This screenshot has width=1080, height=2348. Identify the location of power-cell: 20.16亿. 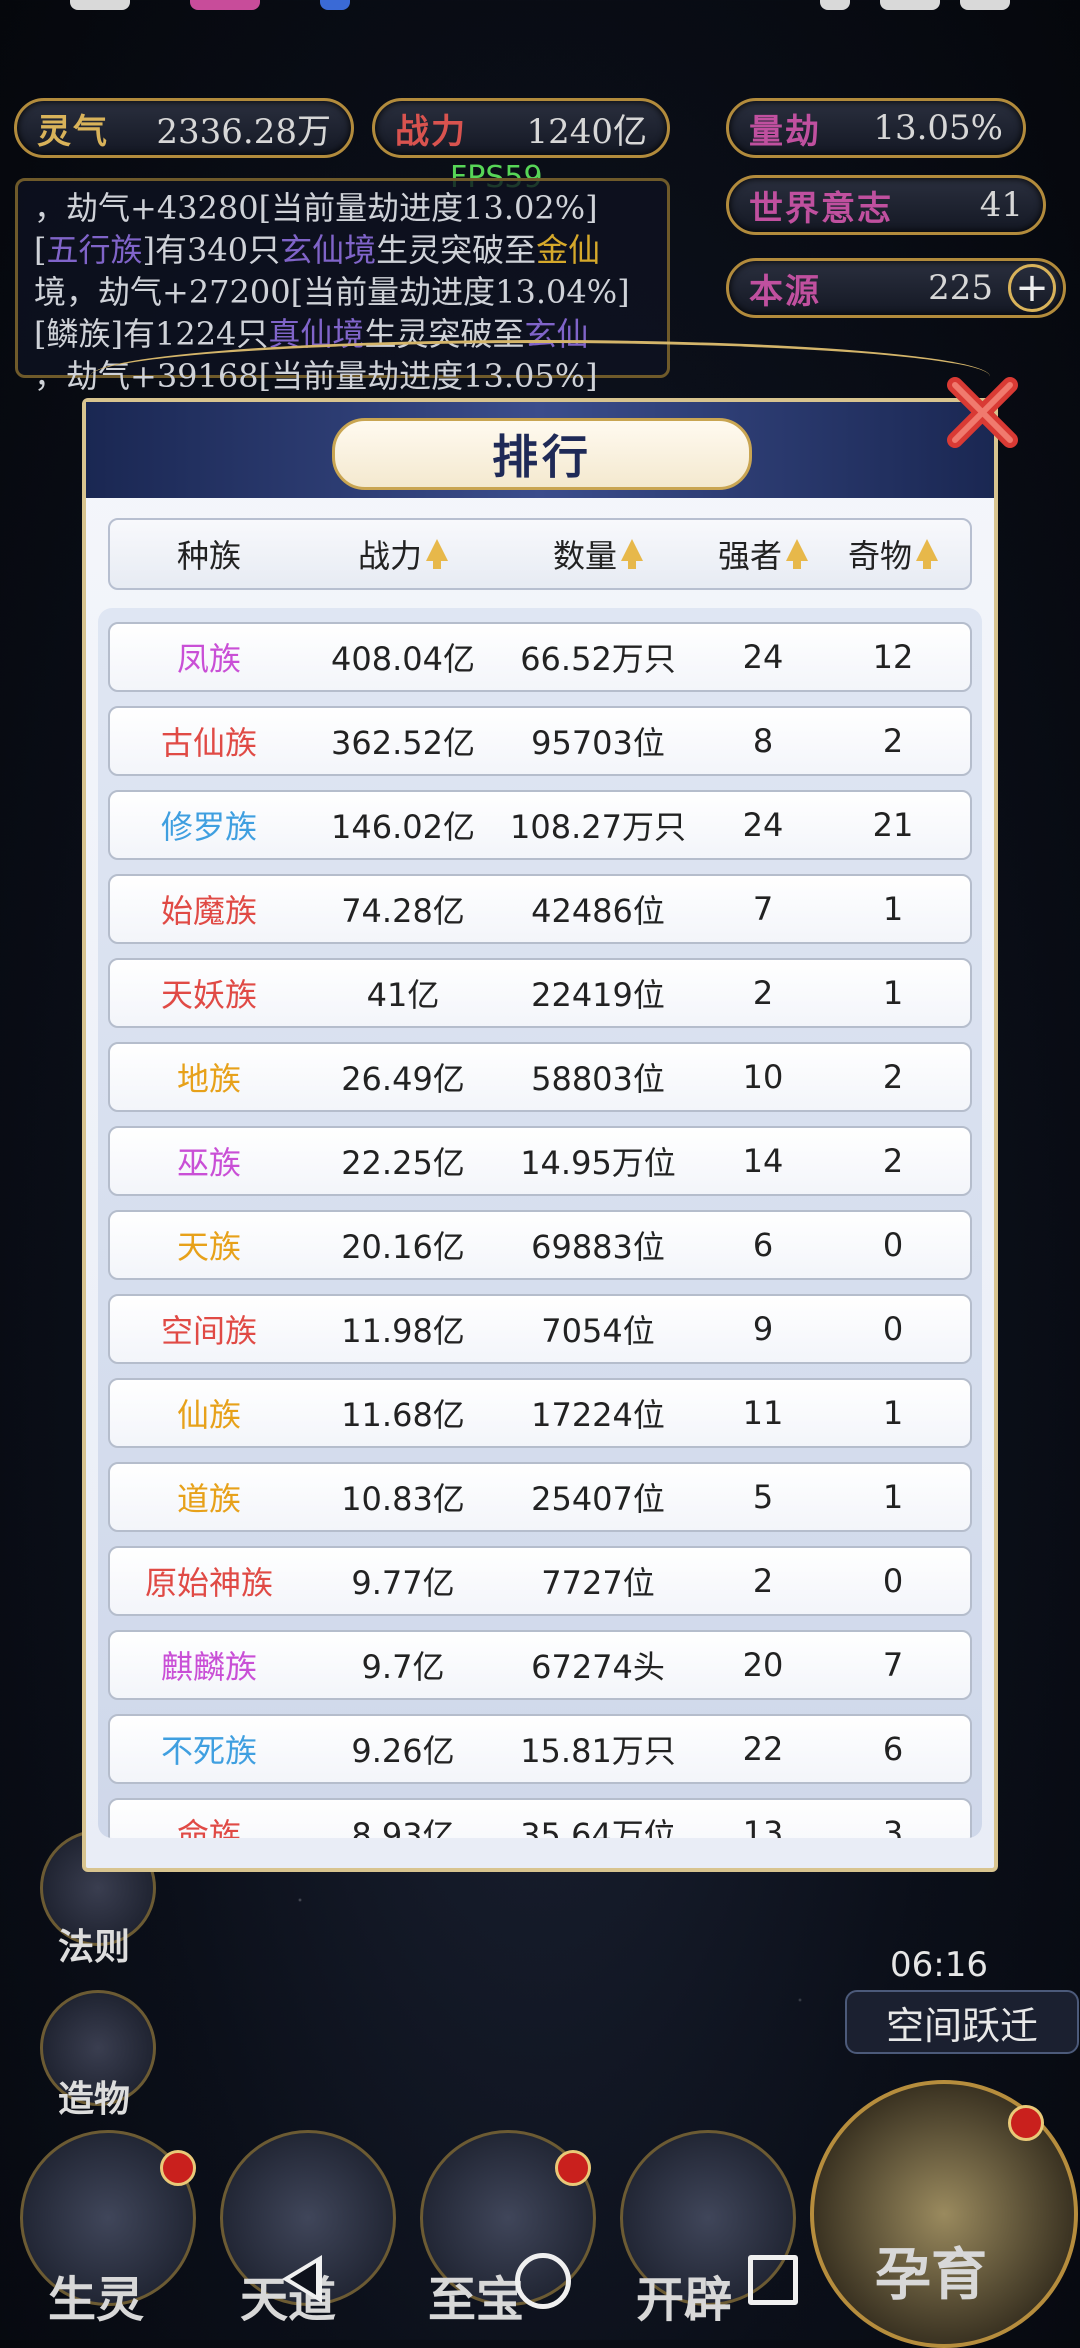
(403, 1247).